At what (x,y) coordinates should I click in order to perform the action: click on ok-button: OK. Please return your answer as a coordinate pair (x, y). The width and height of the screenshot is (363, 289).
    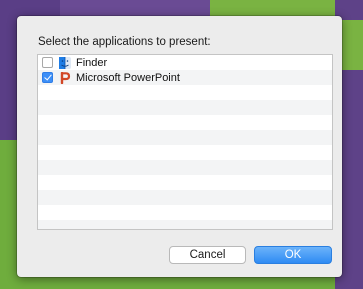
    Looking at the image, I should click on (293, 255).